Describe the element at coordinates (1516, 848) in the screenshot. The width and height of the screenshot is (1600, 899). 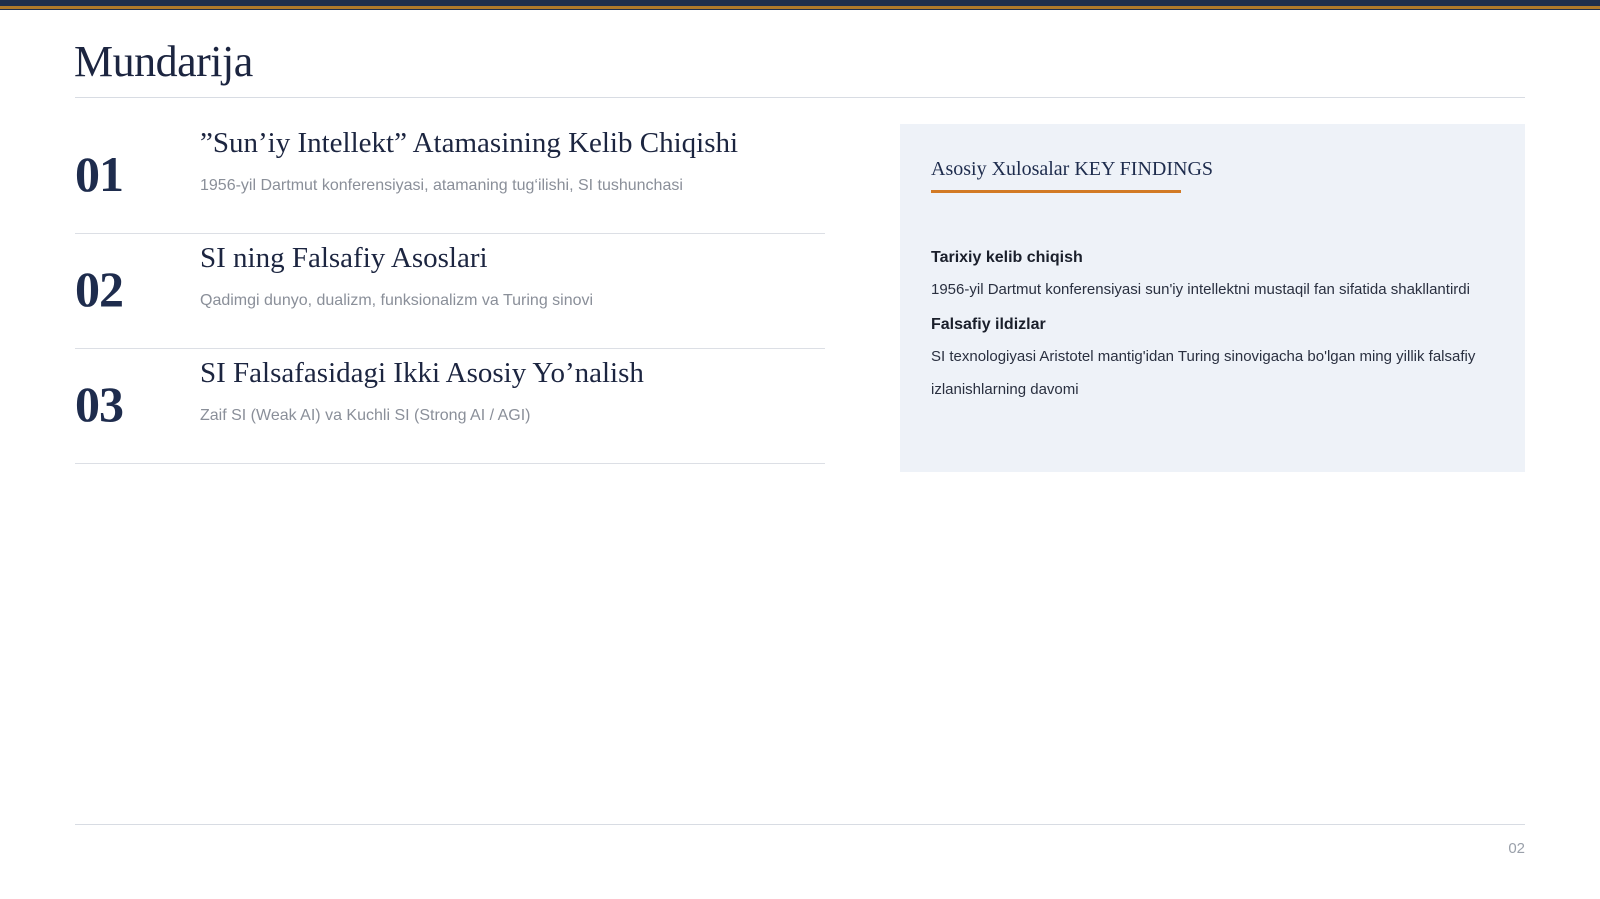
I see `page-number: 02` at that location.